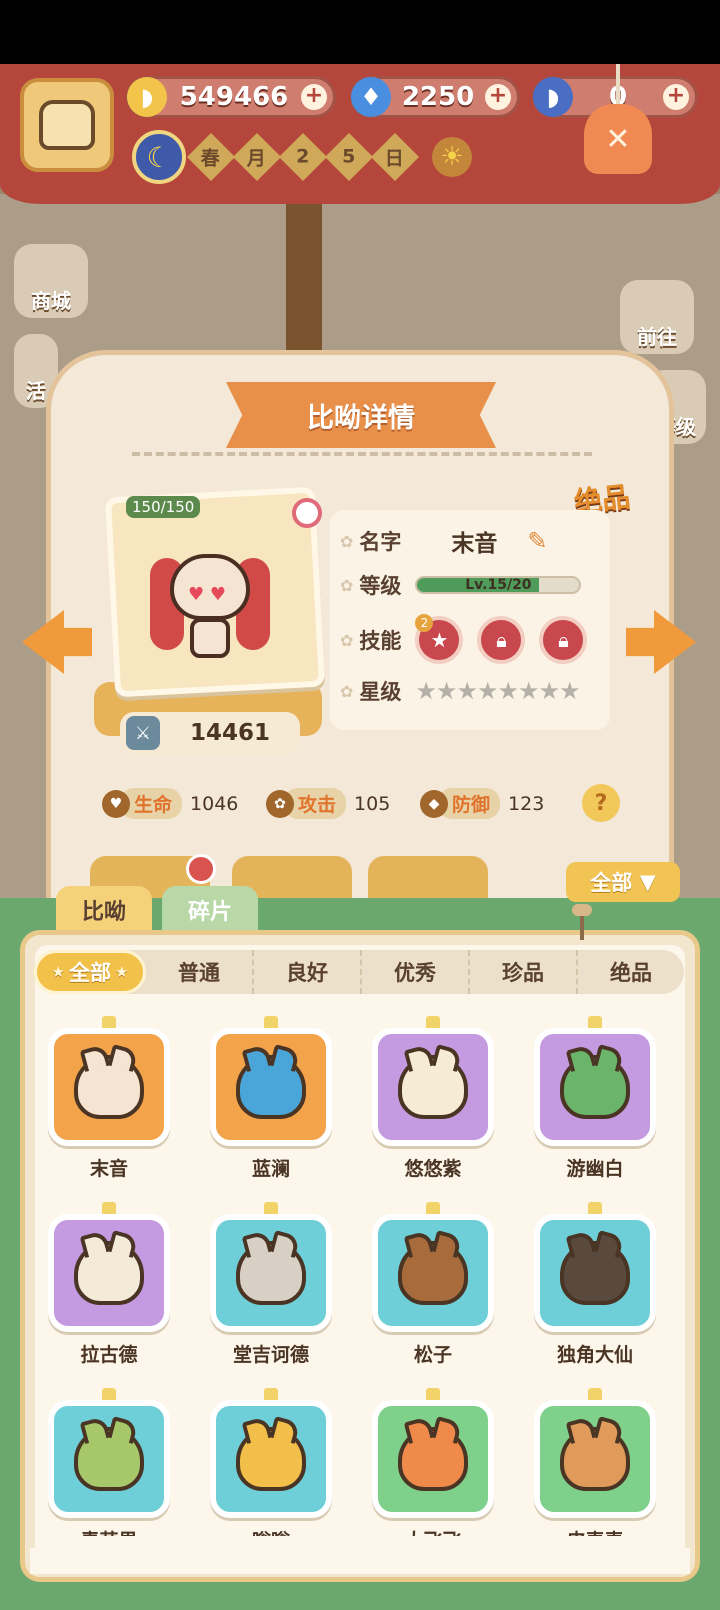  What do you see at coordinates (163, 507) in the screenshot?
I see `hp-badge: 150/150` at bounding box center [163, 507].